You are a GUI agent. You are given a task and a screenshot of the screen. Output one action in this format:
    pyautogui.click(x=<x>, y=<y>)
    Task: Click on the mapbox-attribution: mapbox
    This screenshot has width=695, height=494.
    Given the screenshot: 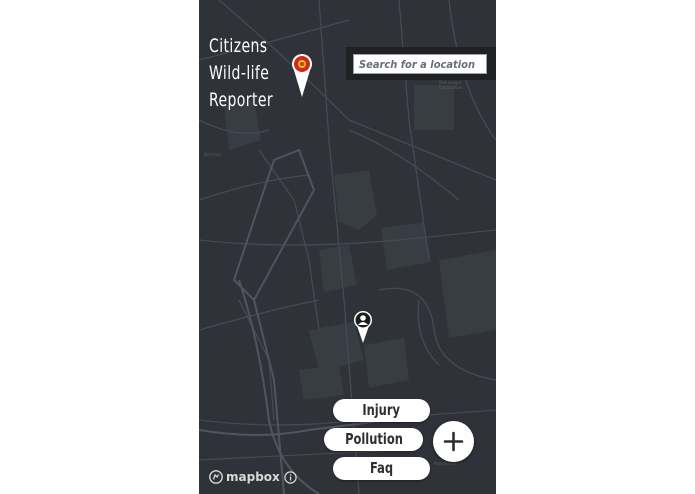 What is the action you would take?
    pyautogui.click(x=253, y=477)
    